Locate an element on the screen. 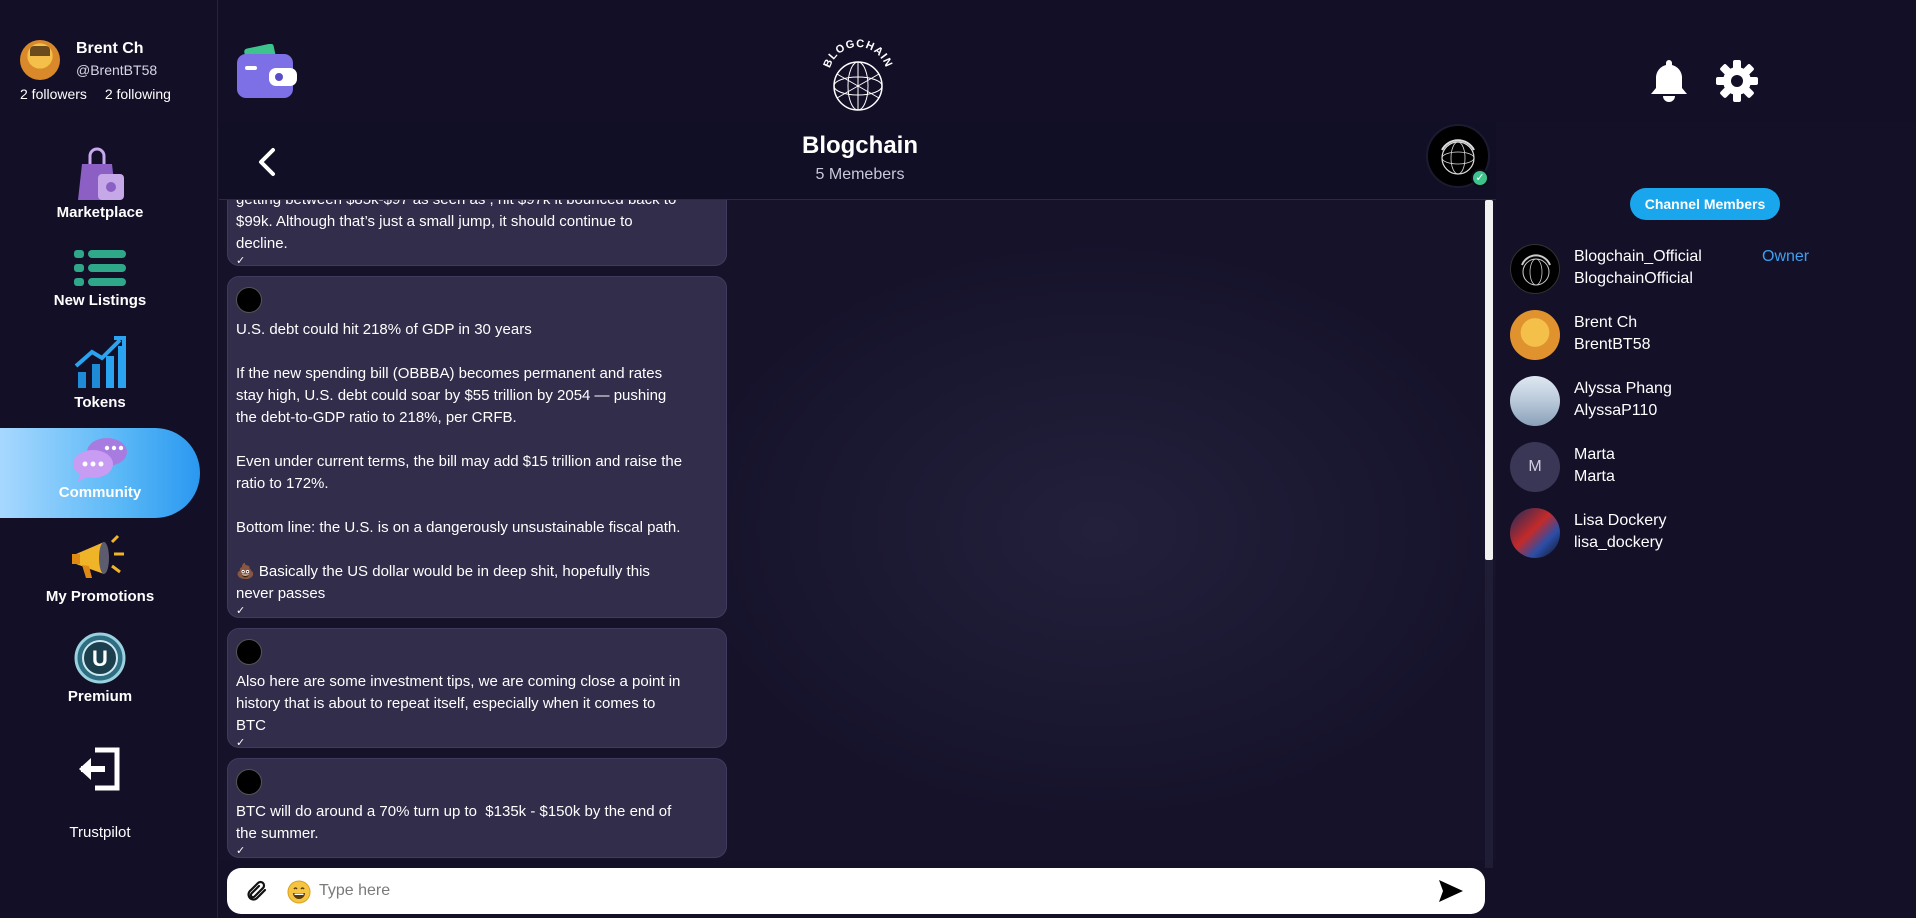 The width and height of the screenshot is (1916, 918). channel-members-count: 5 Memebers is located at coordinates (860, 175).